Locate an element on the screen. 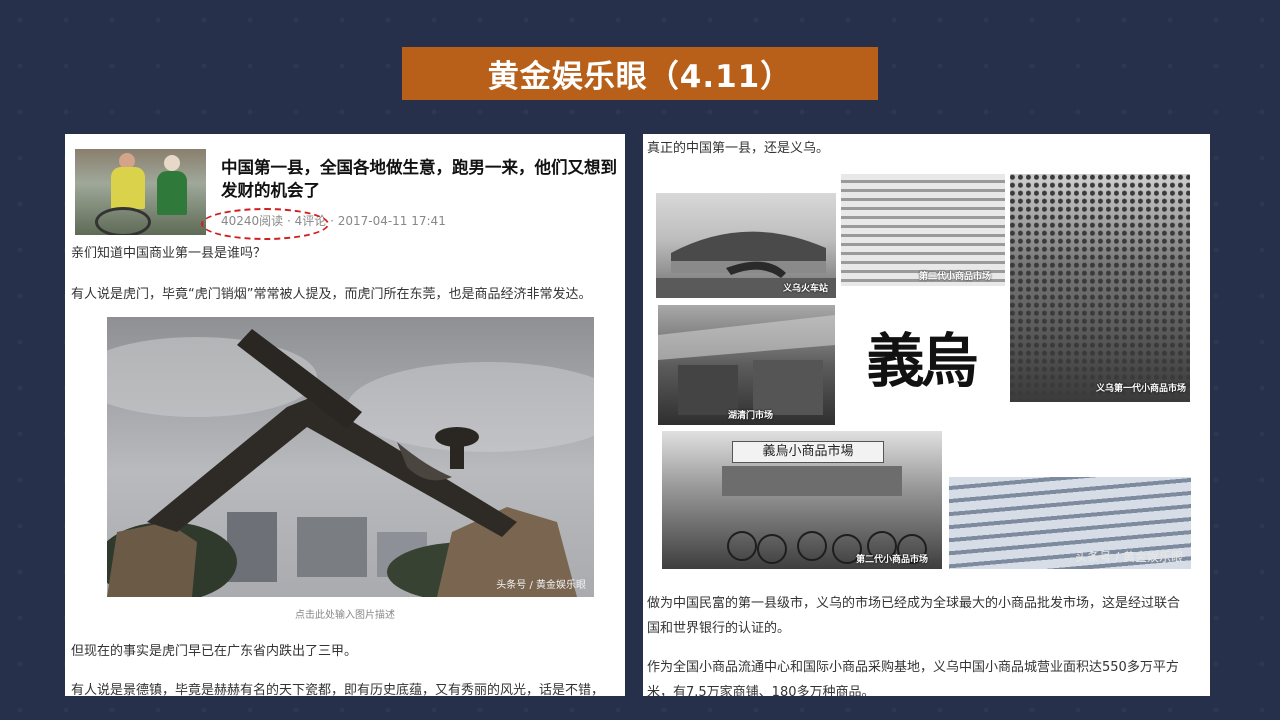 Image resolution: width=1280 pixels, height=720 pixels. photo-first-gen-market: 义乌第一代小商品市场 is located at coordinates (1100, 288).